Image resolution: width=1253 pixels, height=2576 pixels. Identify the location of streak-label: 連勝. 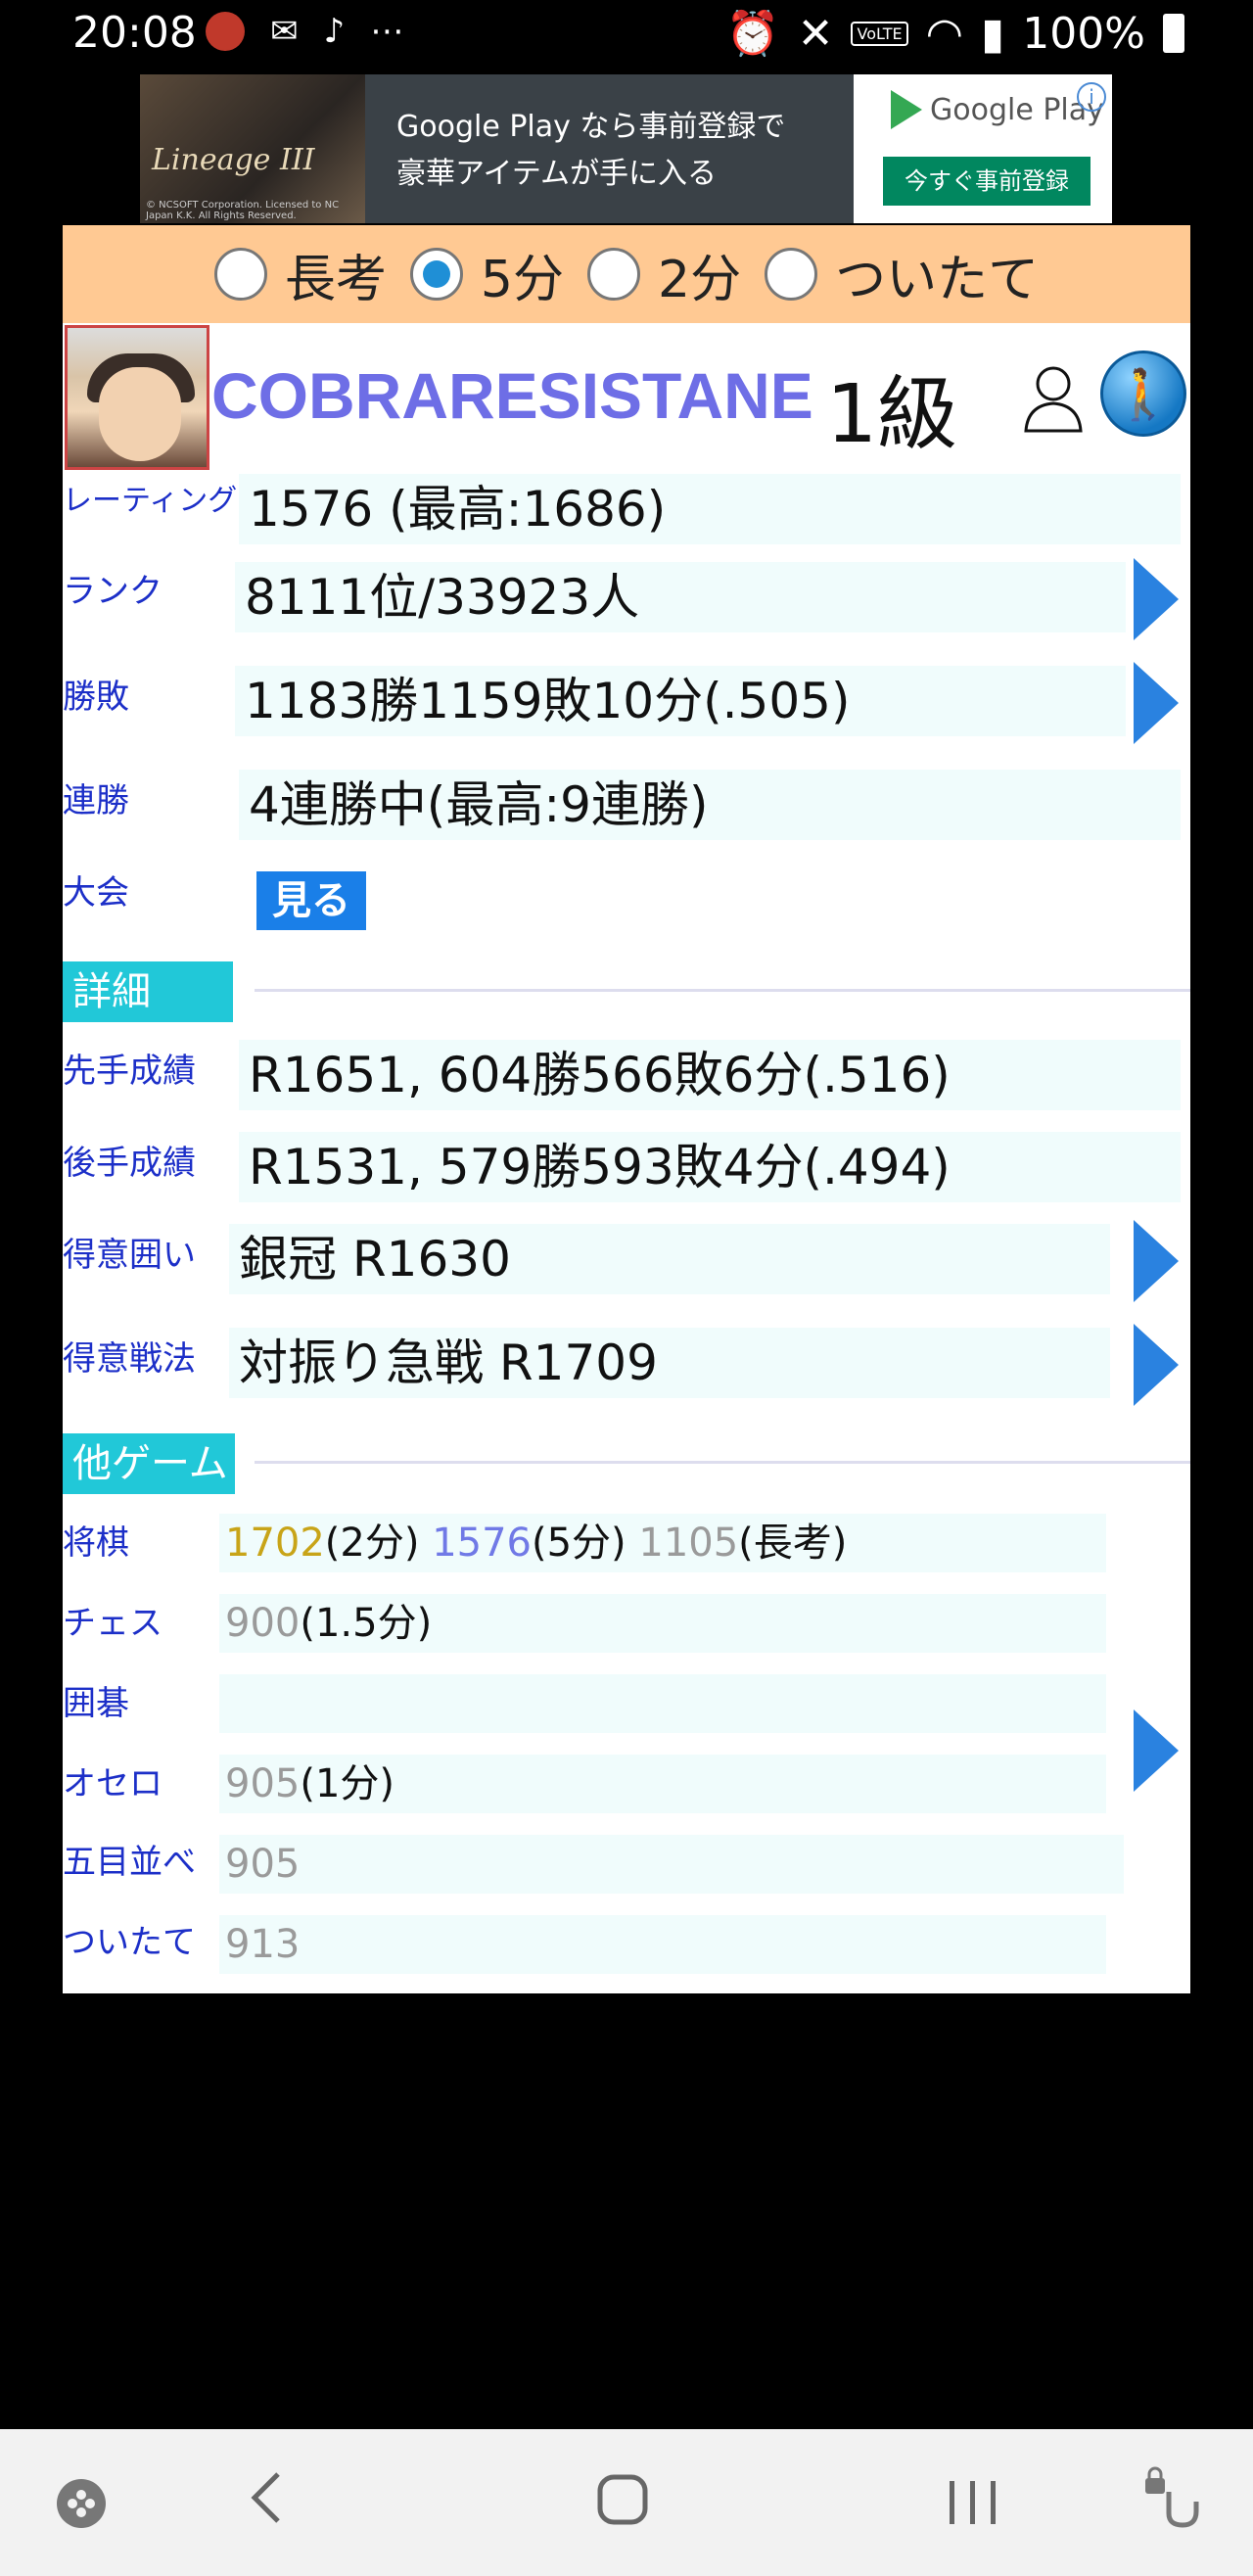
(96, 801).